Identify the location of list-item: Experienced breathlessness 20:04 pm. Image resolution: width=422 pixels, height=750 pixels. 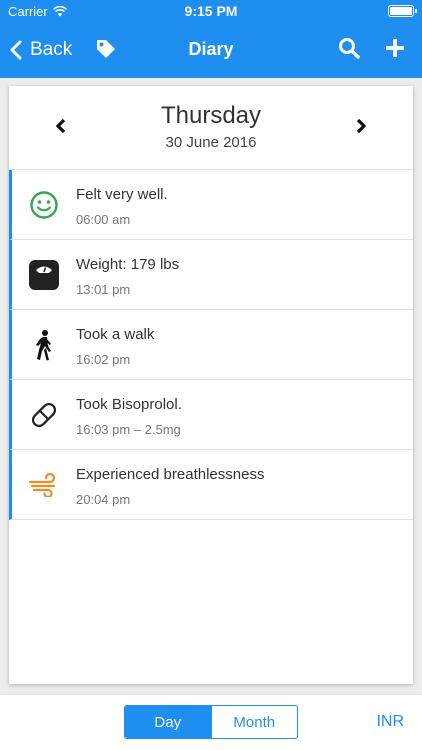
(211, 485).